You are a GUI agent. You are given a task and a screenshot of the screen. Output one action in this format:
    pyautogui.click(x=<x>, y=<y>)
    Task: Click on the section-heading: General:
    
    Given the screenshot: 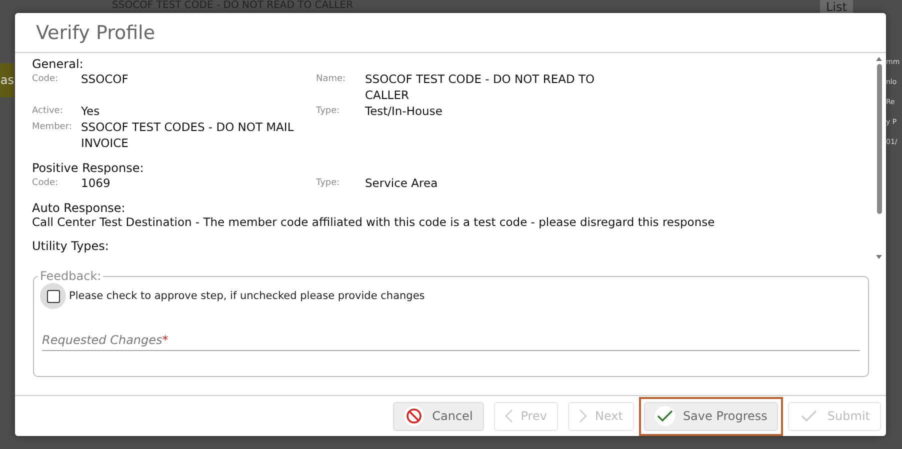 What is the action you would take?
    pyautogui.click(x=58, y=64)
    